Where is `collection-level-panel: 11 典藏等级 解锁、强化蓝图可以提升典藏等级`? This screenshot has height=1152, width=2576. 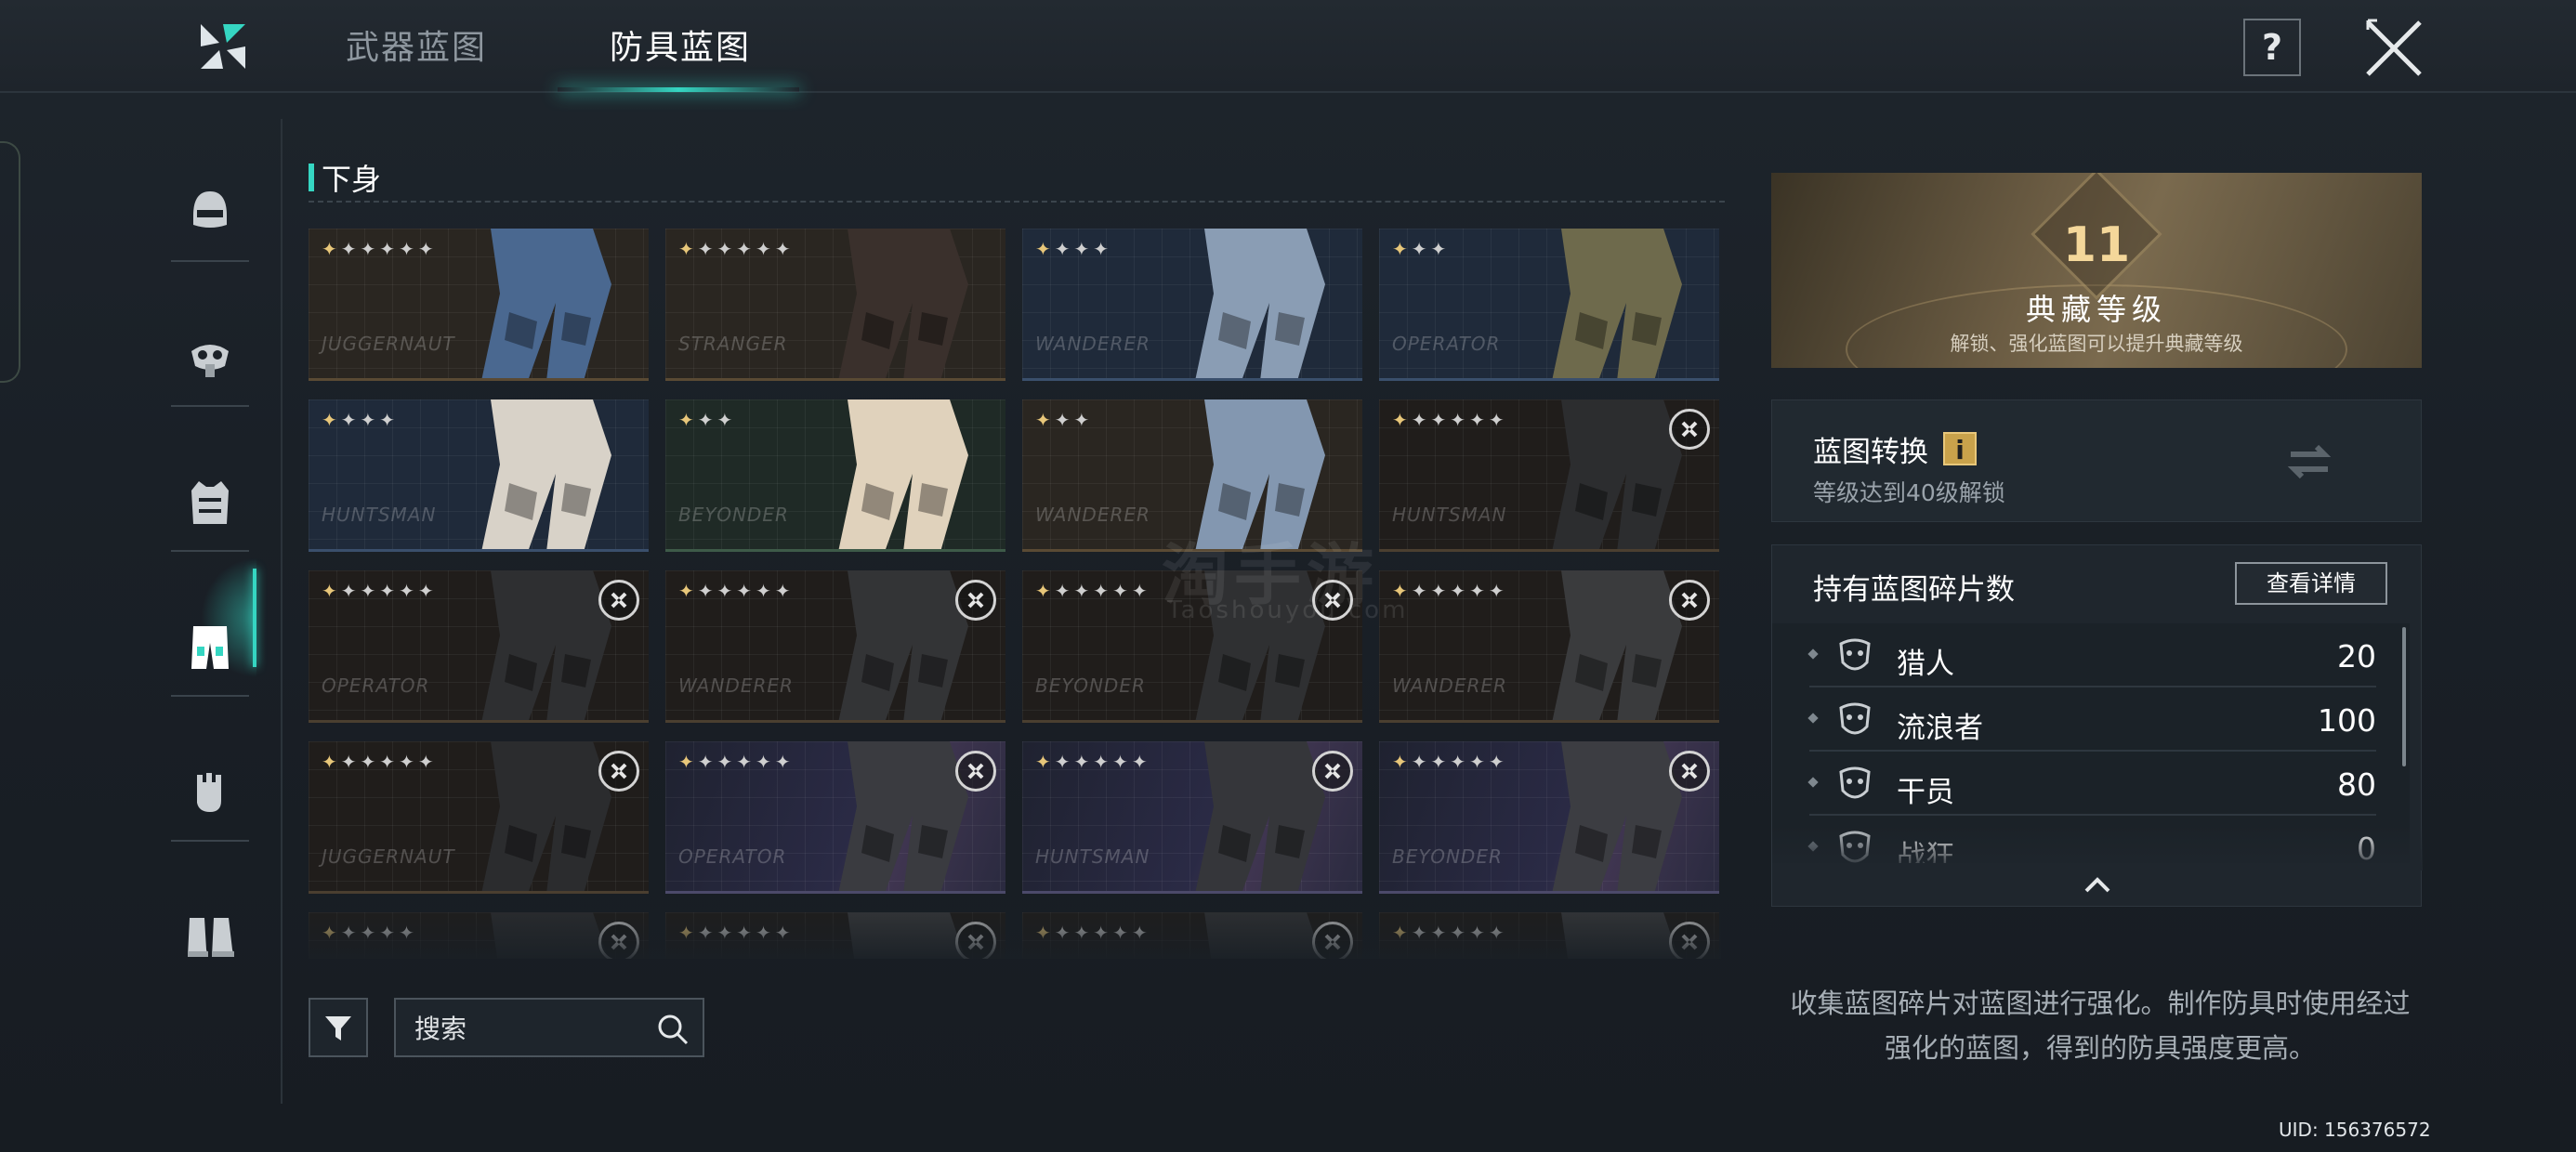
collection-level-panel: 11 典藏等级 解锁、强化蓝图可以提升典藏等级 is located at coordinates (2096, 270).